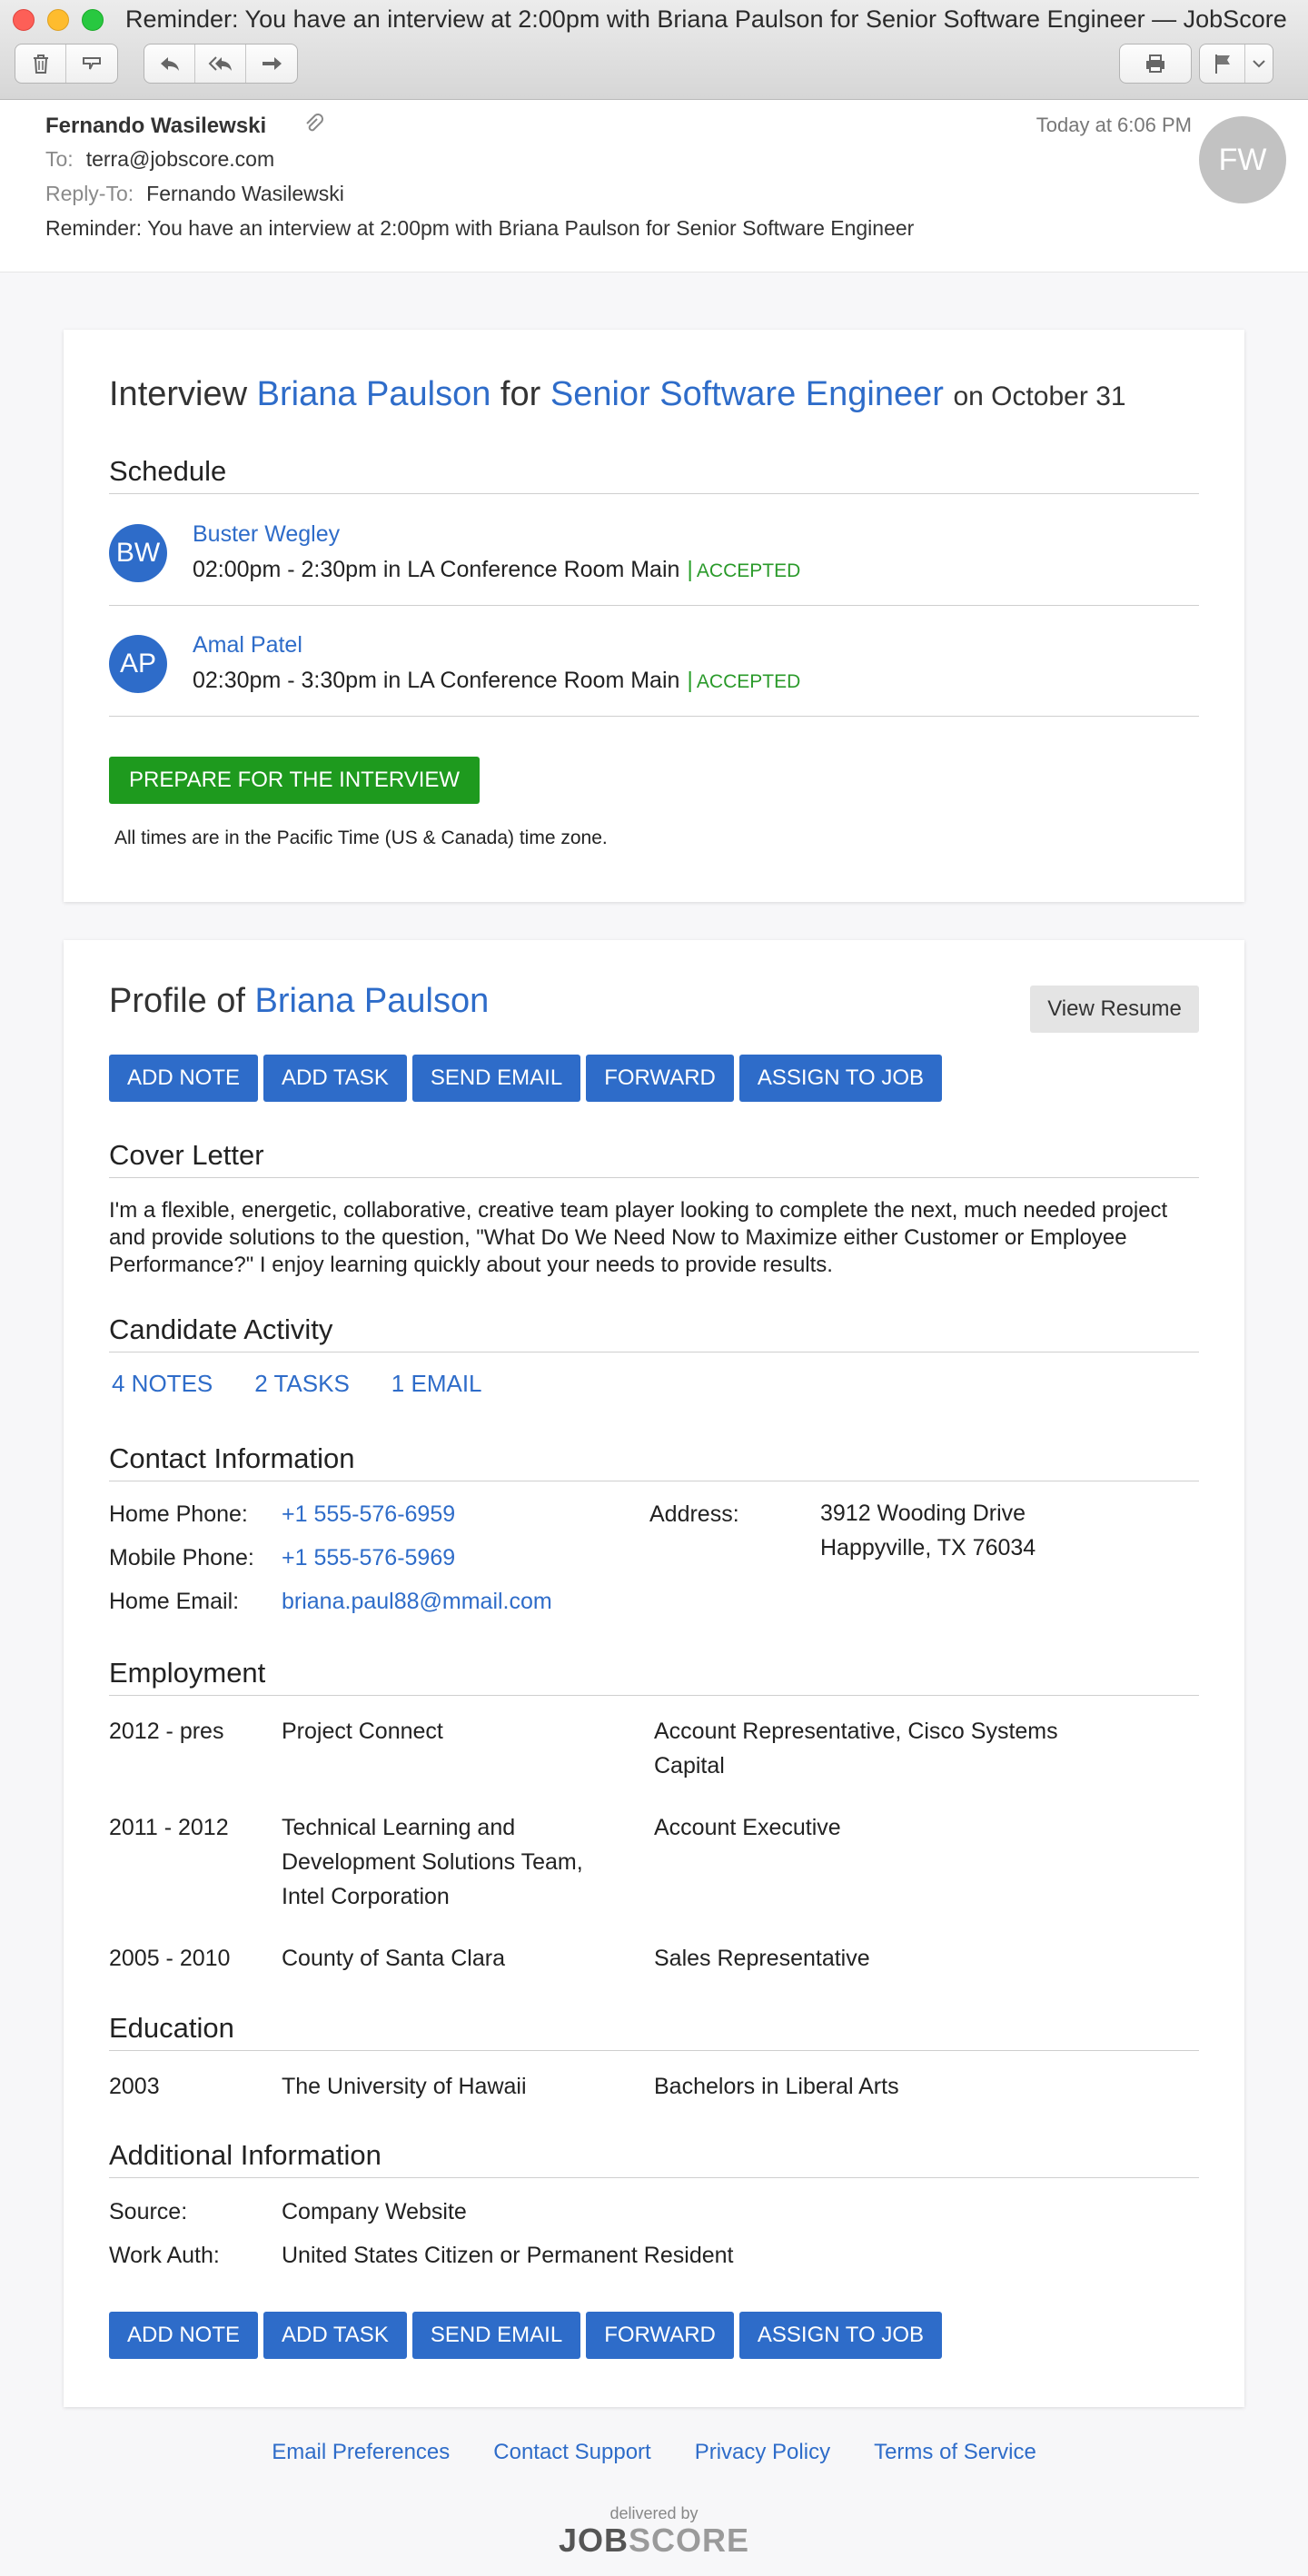  I want to click on prepare-interview-button: PREPARE FOR THE INTERVIEW, so click(295, 780).